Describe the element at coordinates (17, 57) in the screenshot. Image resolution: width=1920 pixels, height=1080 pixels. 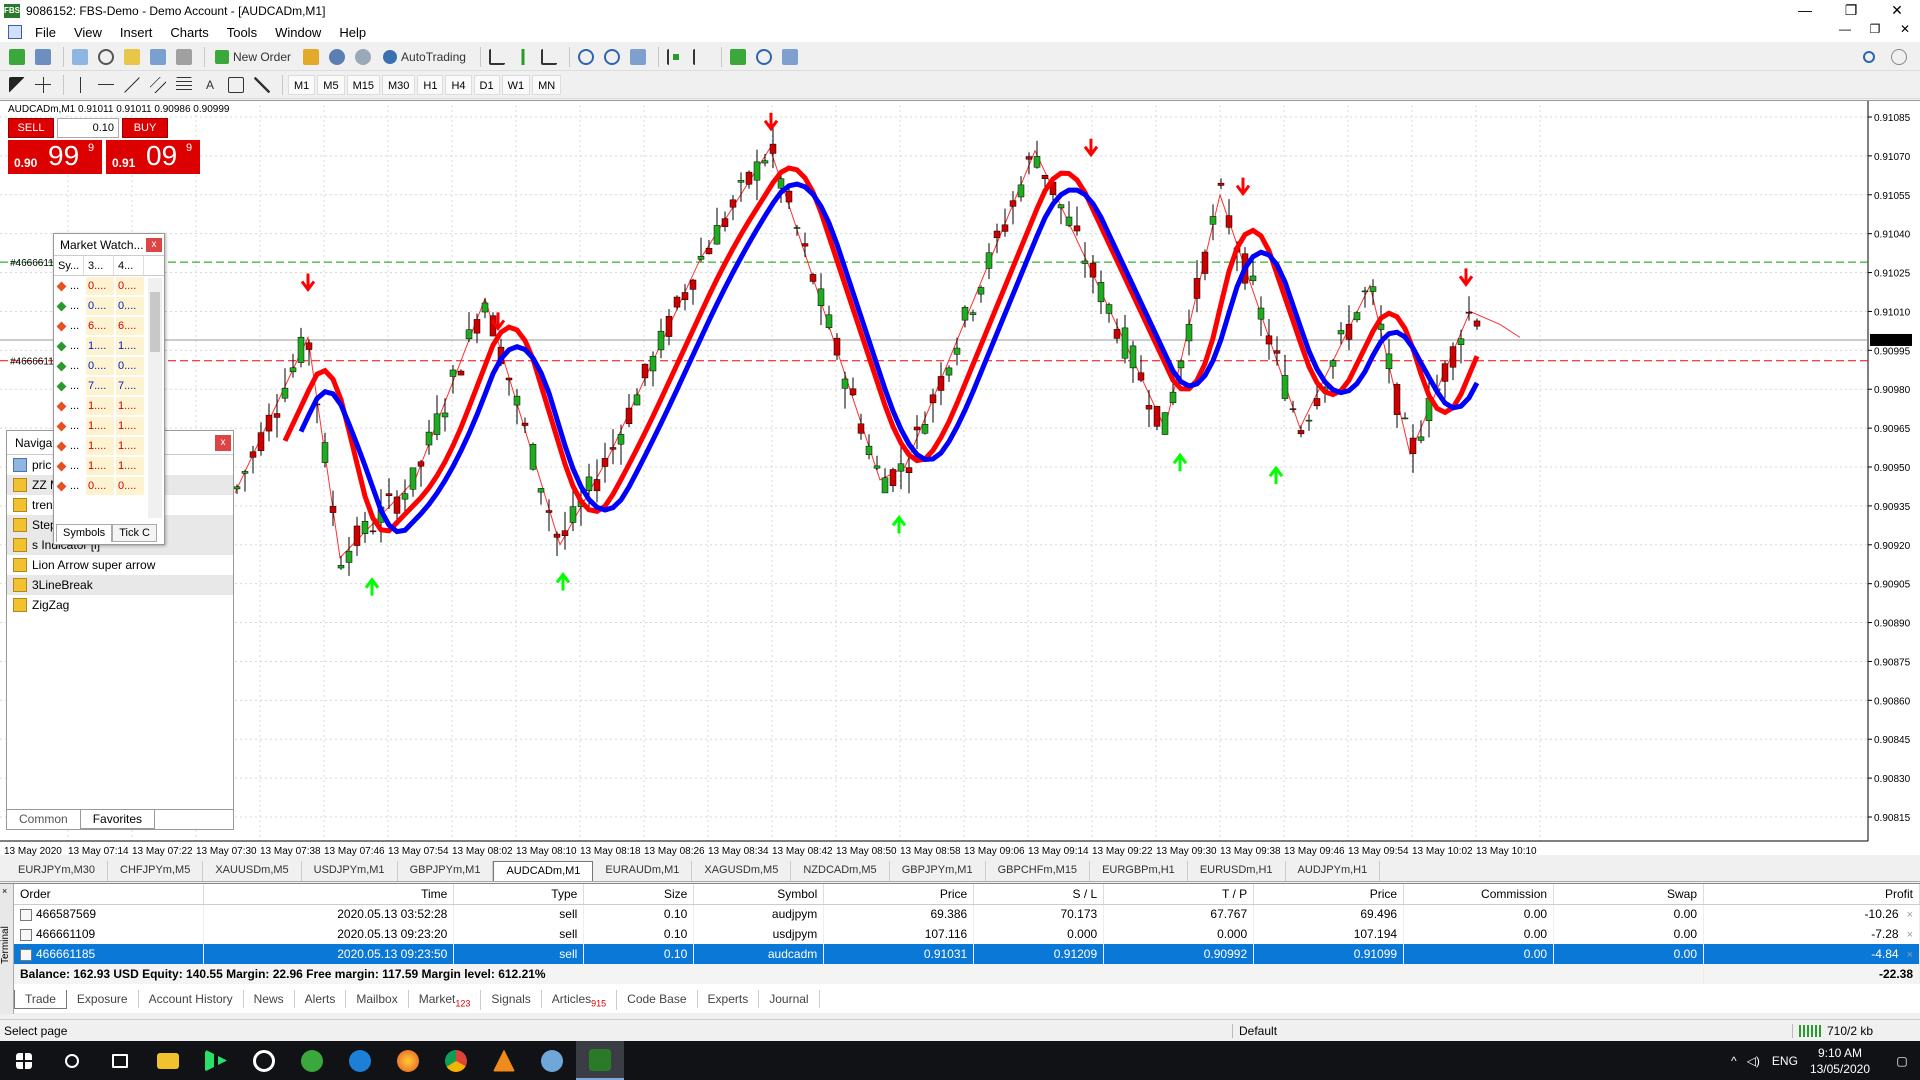
I see `new-chart-icon` at that location.